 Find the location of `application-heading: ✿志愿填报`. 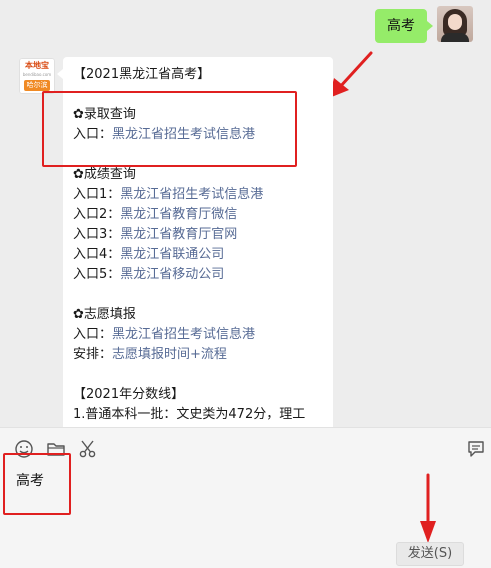

application-heading: ✿志愿填报 is located at coordinates (104, 314).